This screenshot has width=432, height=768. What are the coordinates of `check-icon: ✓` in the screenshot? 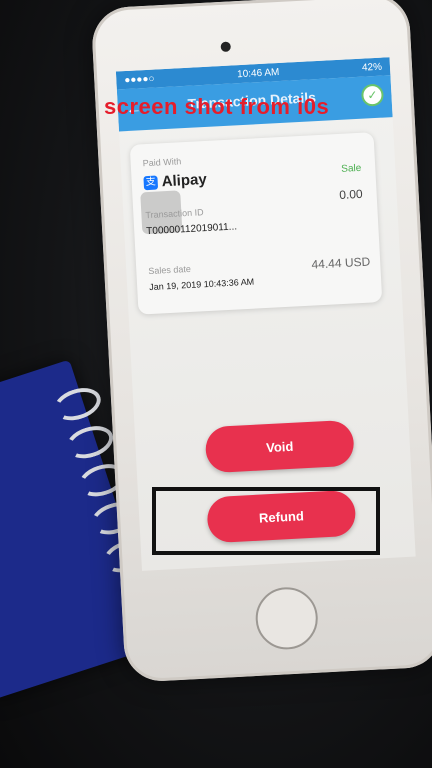 It's located at (372, 95).